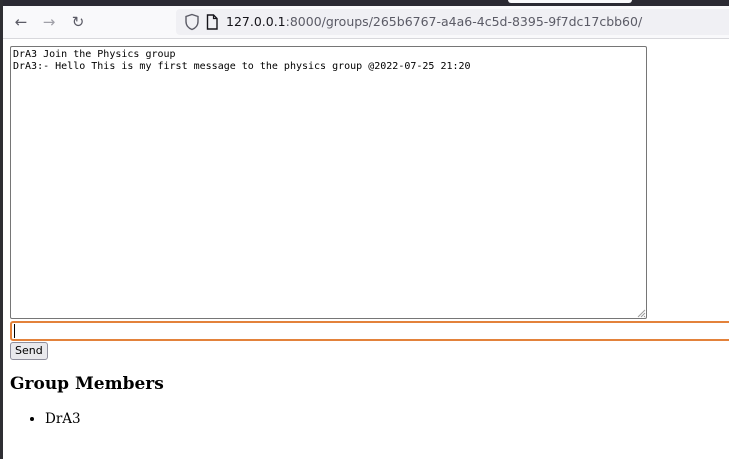 The height and width of the screenshot is (459, 729). Describe the element at coordinates (369, 331) in the screenshot. I see `message-input` at that location.